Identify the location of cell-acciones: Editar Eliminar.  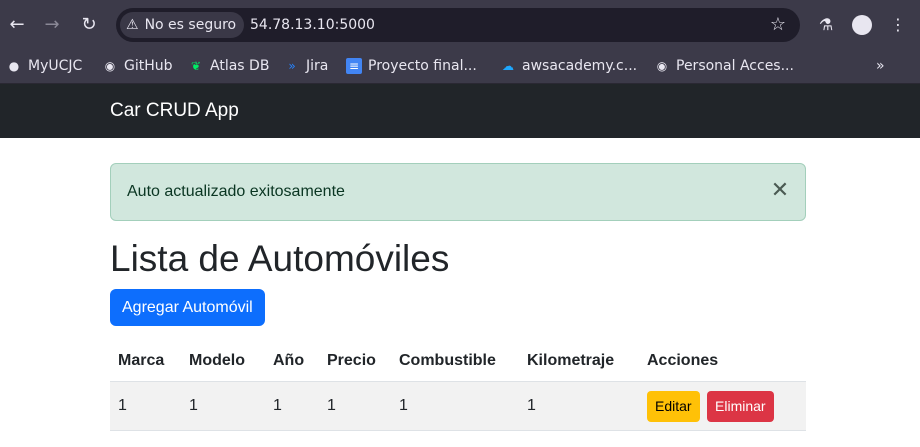
(722, 406).